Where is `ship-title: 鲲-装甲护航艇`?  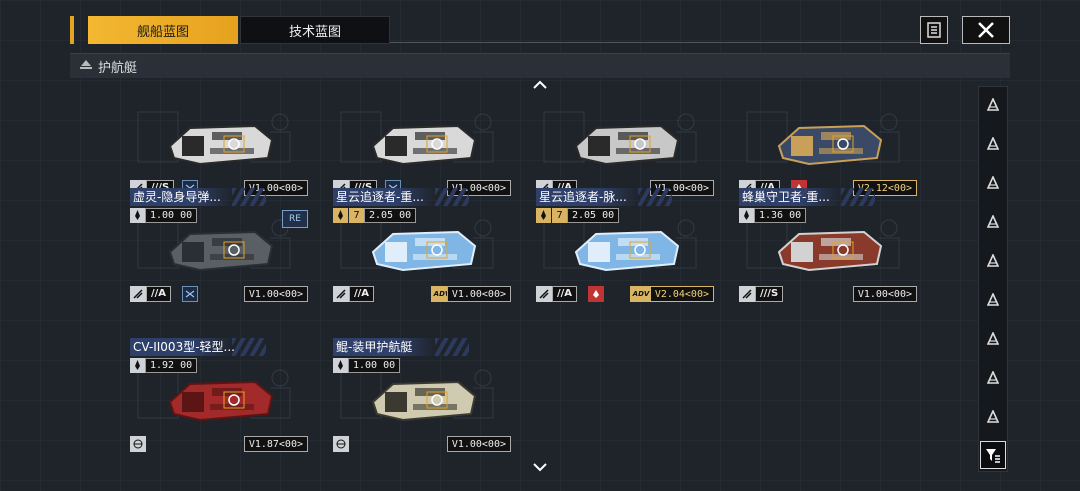
ship-title: 鲲-装甲护航艇 is located at coordinates (384, 347).